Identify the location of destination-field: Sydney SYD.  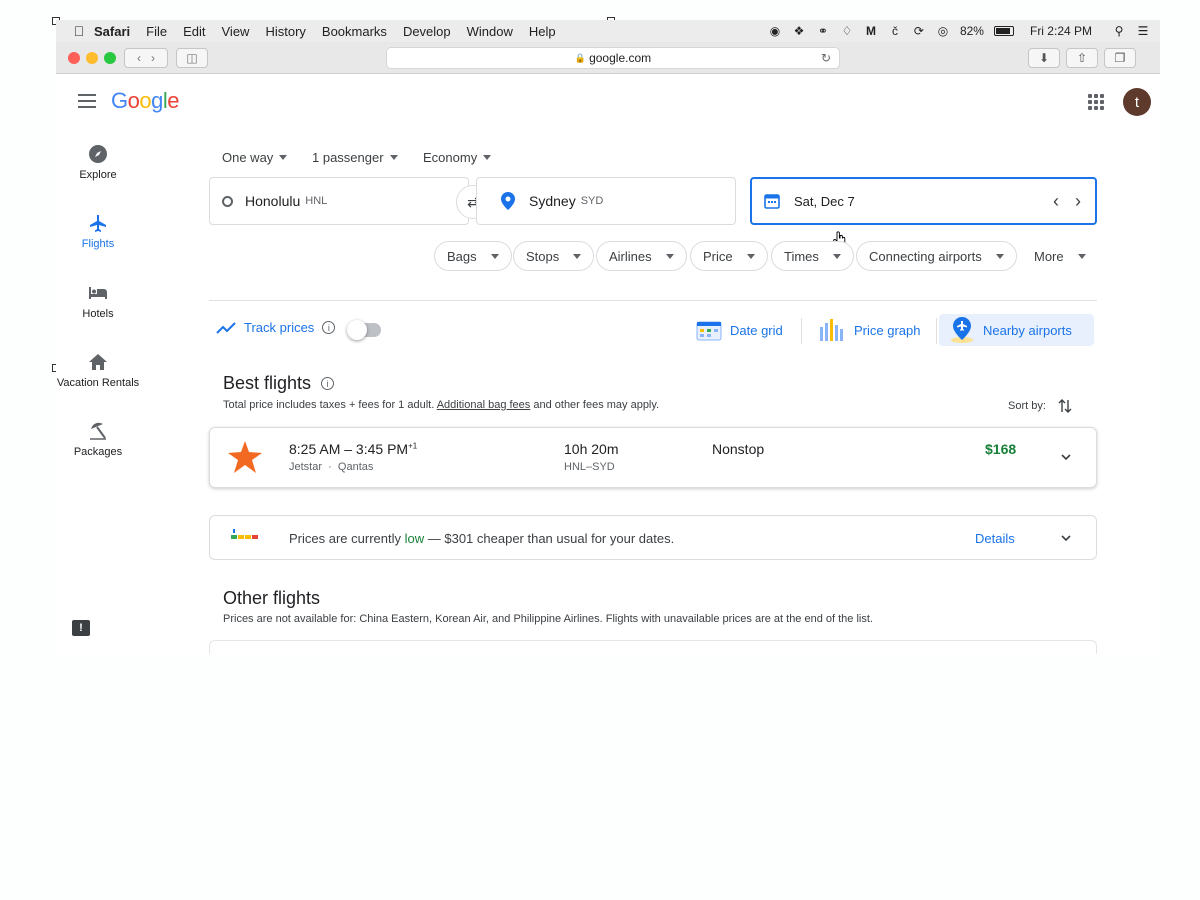
(606, 201).